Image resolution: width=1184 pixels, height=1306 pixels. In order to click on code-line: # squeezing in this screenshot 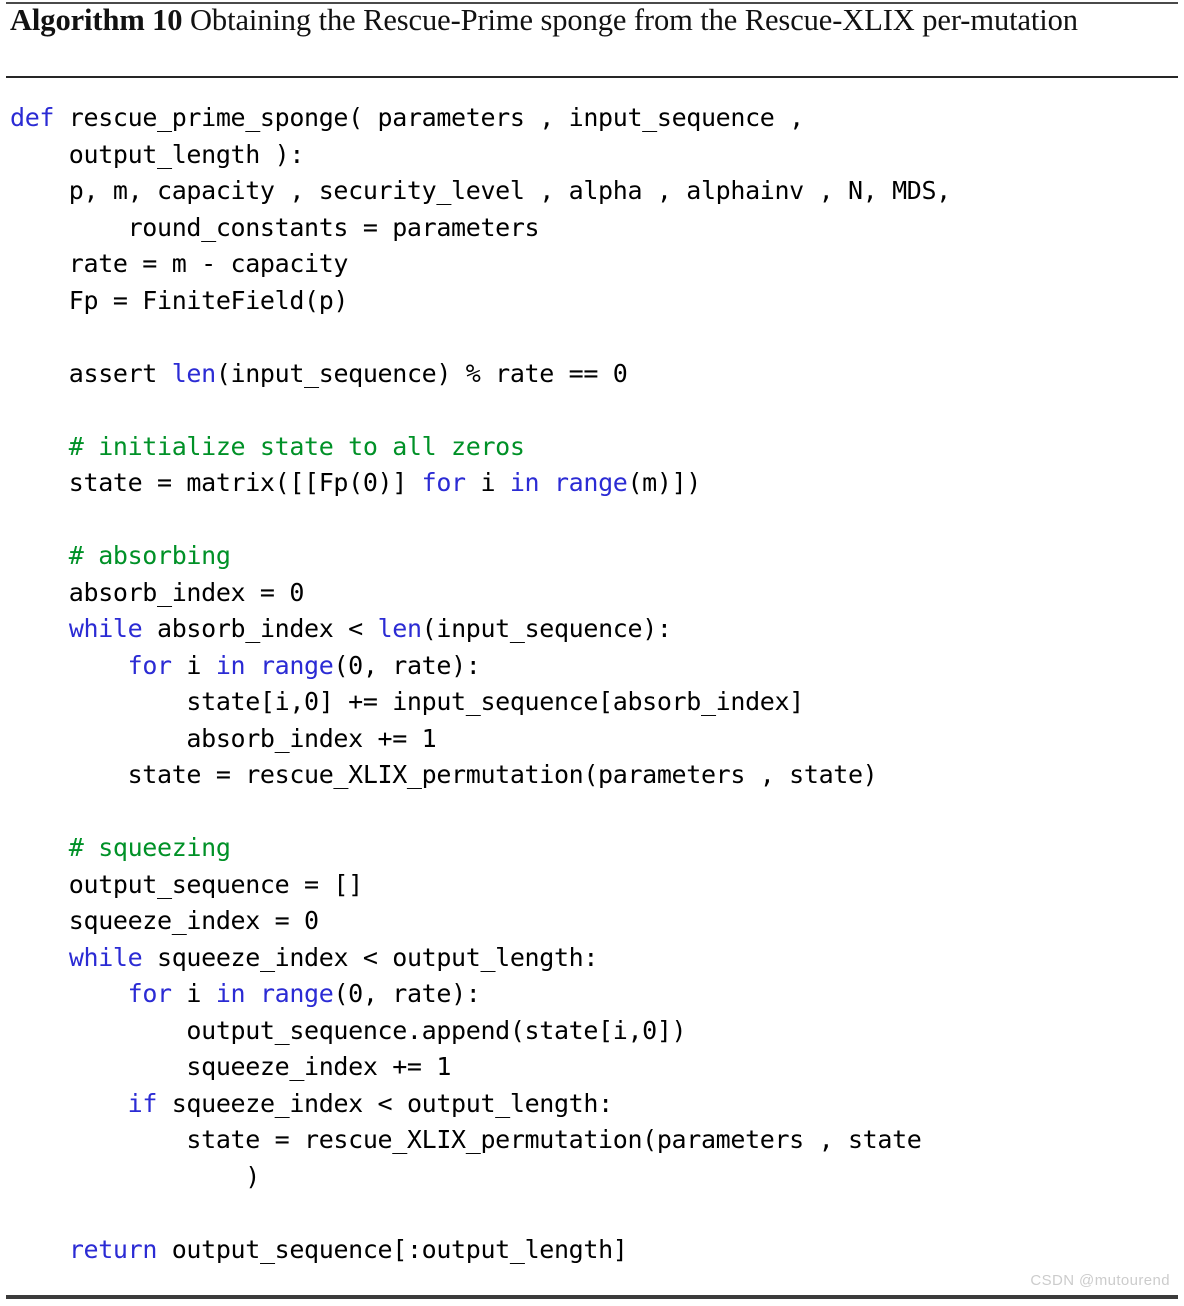, I will do `click(592, 848)`.